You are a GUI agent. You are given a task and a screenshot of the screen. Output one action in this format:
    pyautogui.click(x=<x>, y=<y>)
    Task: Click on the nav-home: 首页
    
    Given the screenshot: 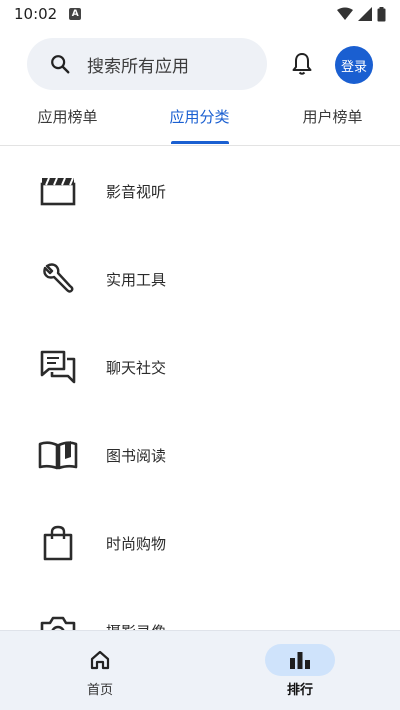 What is the action you would take?
    pyautogui.click(x=100, y=670)
    